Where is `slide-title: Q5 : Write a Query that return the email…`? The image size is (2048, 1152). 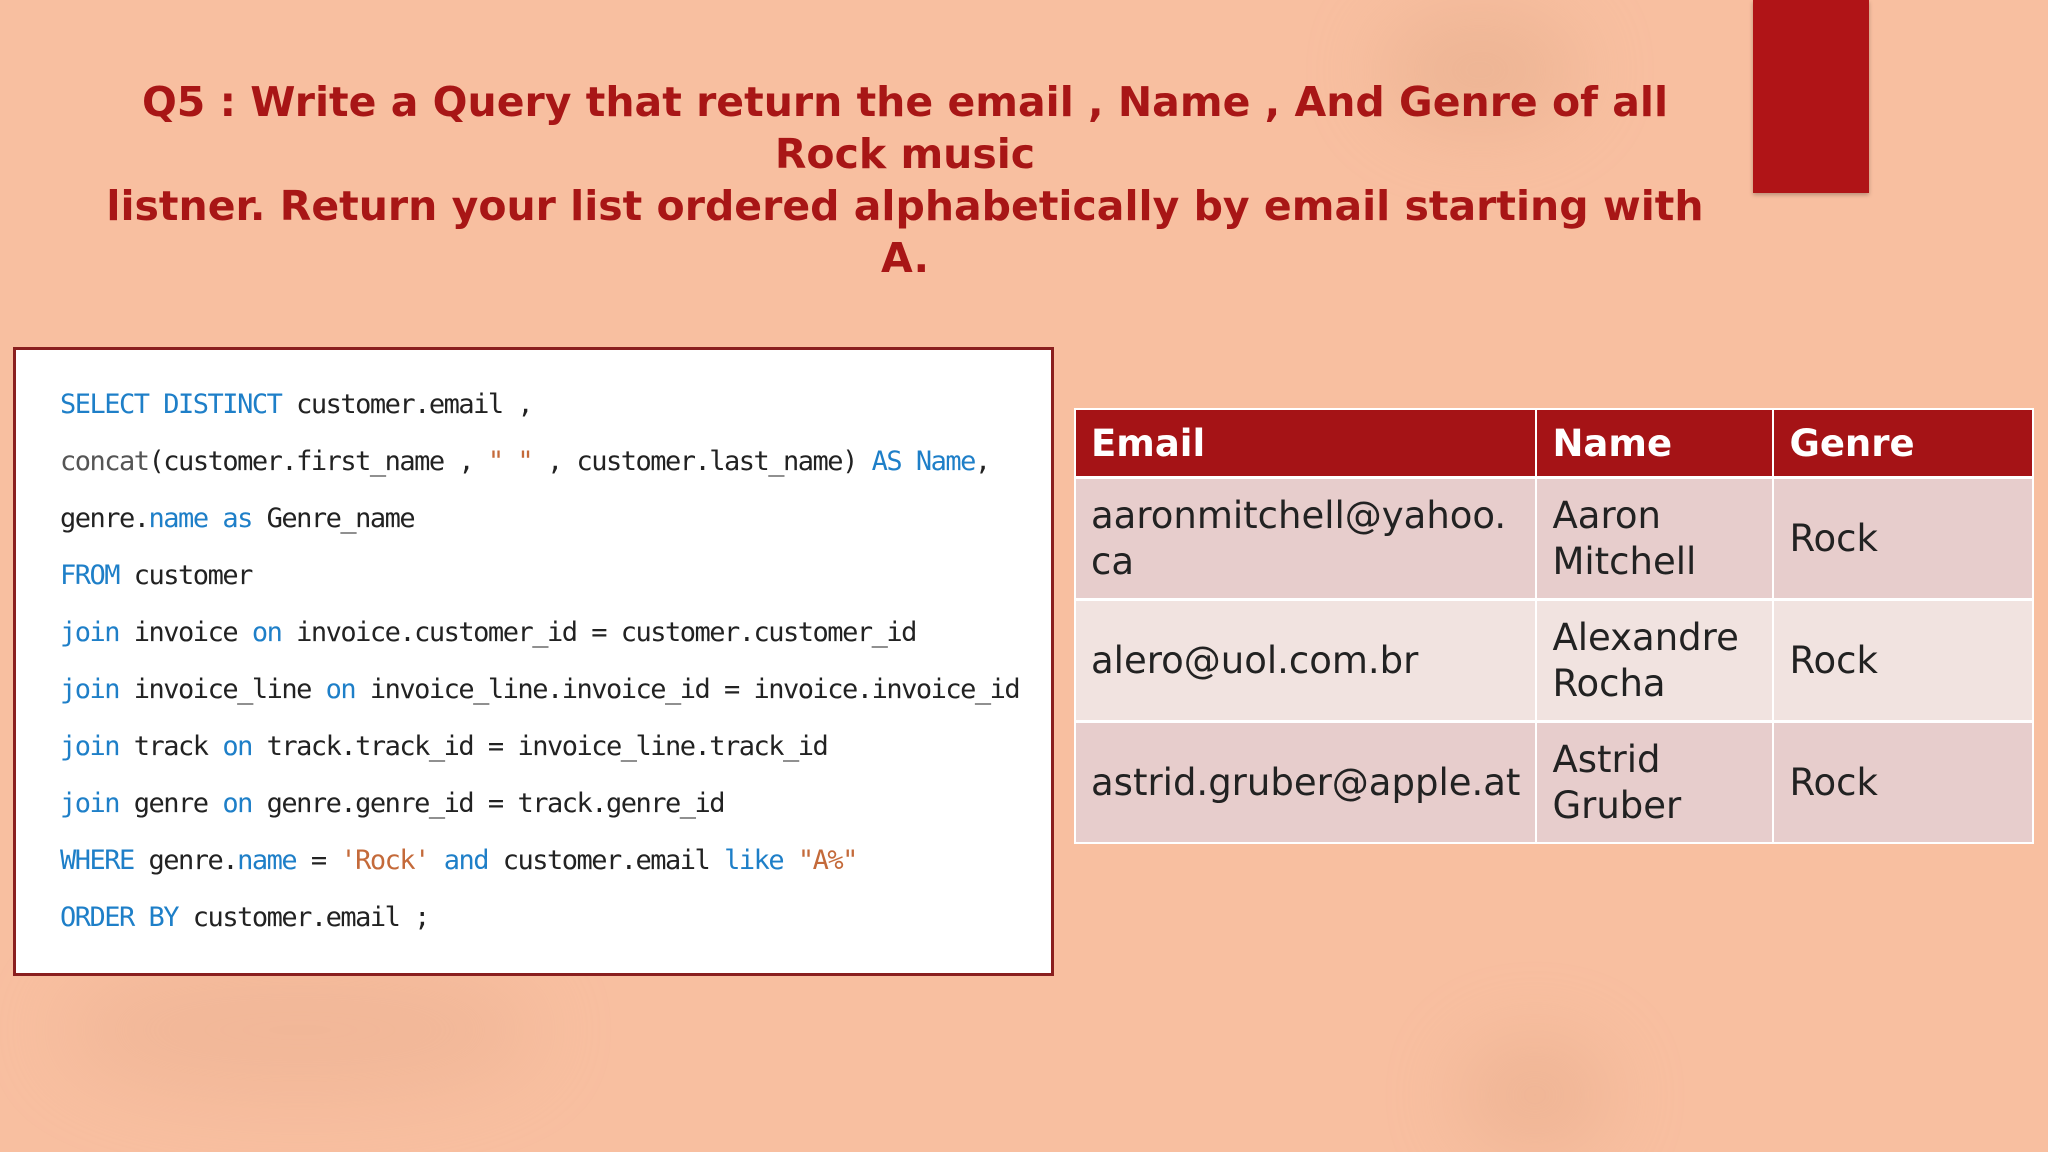 slide-title: Q5 : Write a Query that return the email… is located at coordinates (905, 180).